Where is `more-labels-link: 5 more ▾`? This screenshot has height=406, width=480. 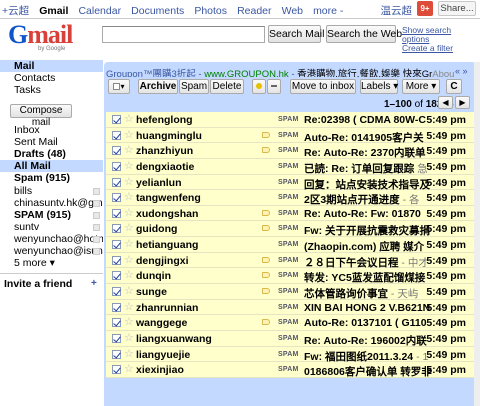
more-labels-link: 5 more ▾ is located at coordinates (51, 263).